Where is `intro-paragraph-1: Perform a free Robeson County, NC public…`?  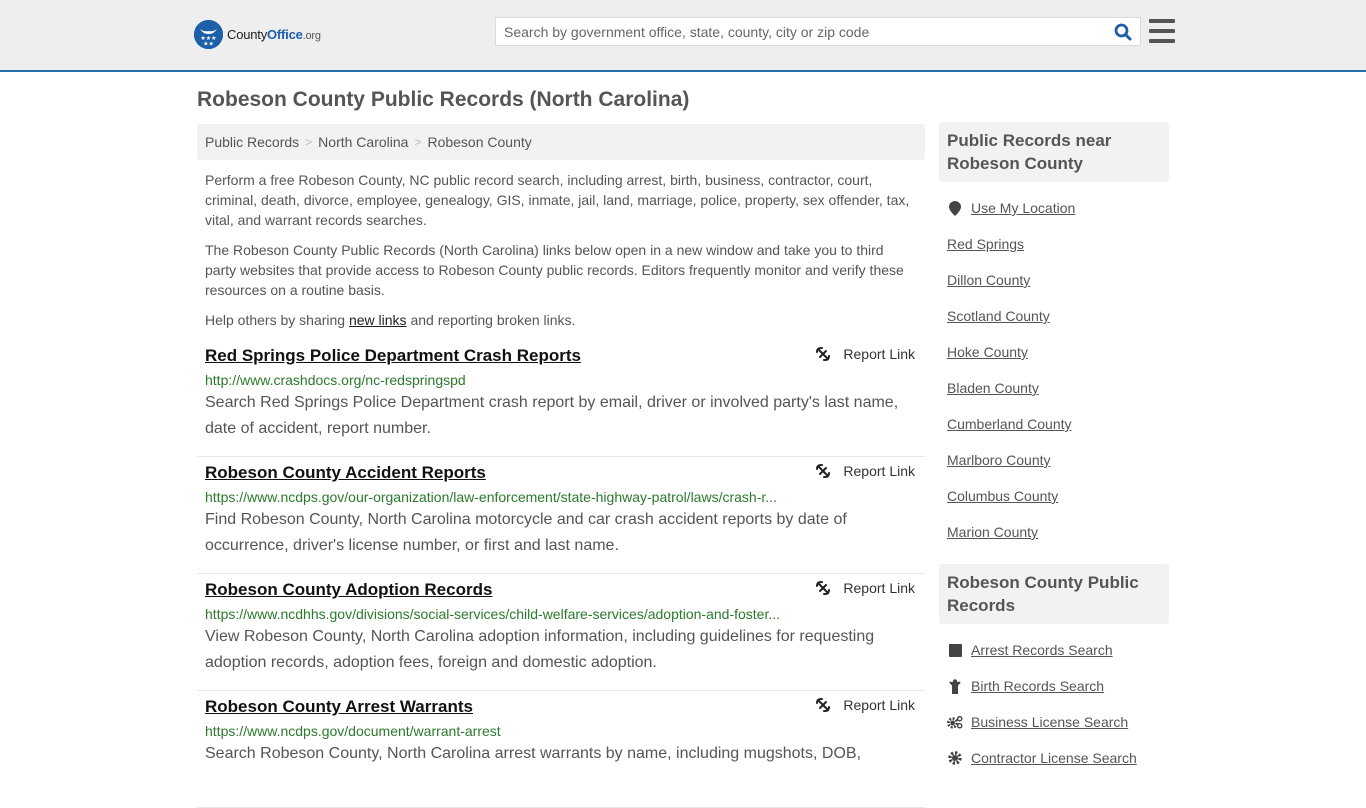 intro-paragraph-1: Perform a free Robeson County, NC public… is located at coordinates (557, 200).